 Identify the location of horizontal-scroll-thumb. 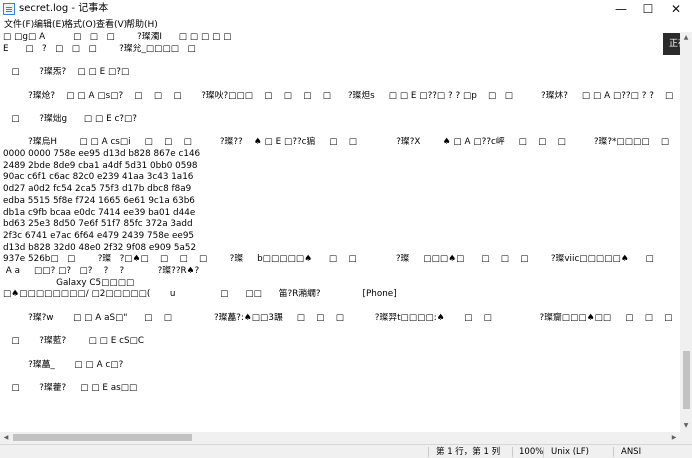
(102, 437).